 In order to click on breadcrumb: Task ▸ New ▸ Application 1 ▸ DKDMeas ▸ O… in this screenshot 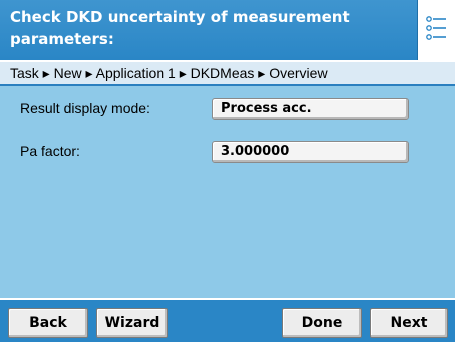, I will do `click(227, 73)`.